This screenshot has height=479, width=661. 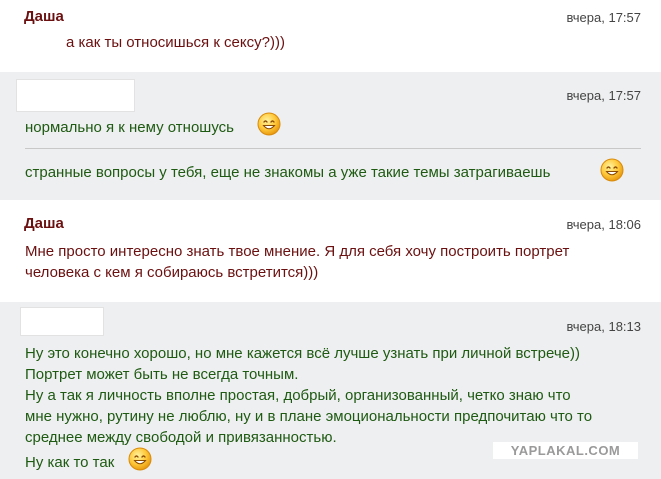 What do you see at coordinates (70, 462) in the screenshot?
I see `message-text-line: Ну как то так` at bounding box center [70, 462].